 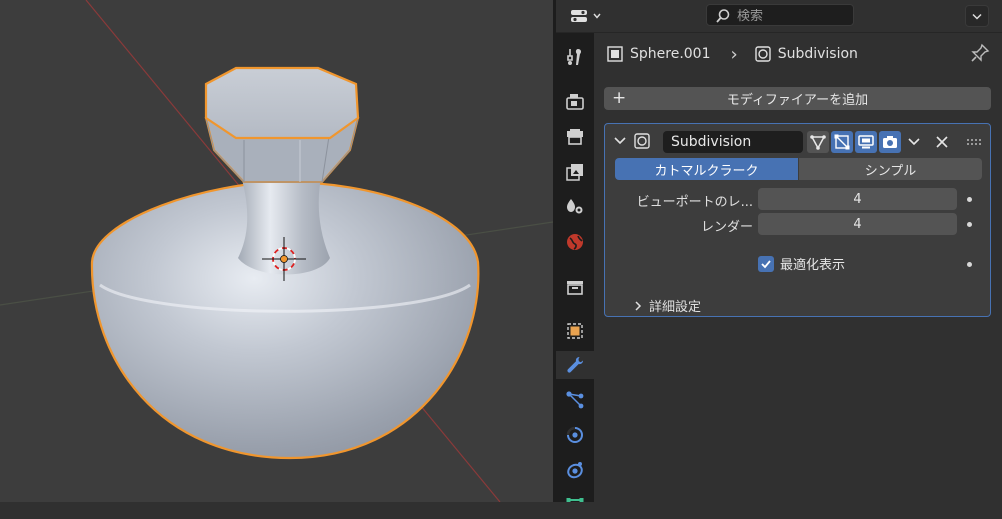 I want to click on grip-icon, so click(x=974, y=142).